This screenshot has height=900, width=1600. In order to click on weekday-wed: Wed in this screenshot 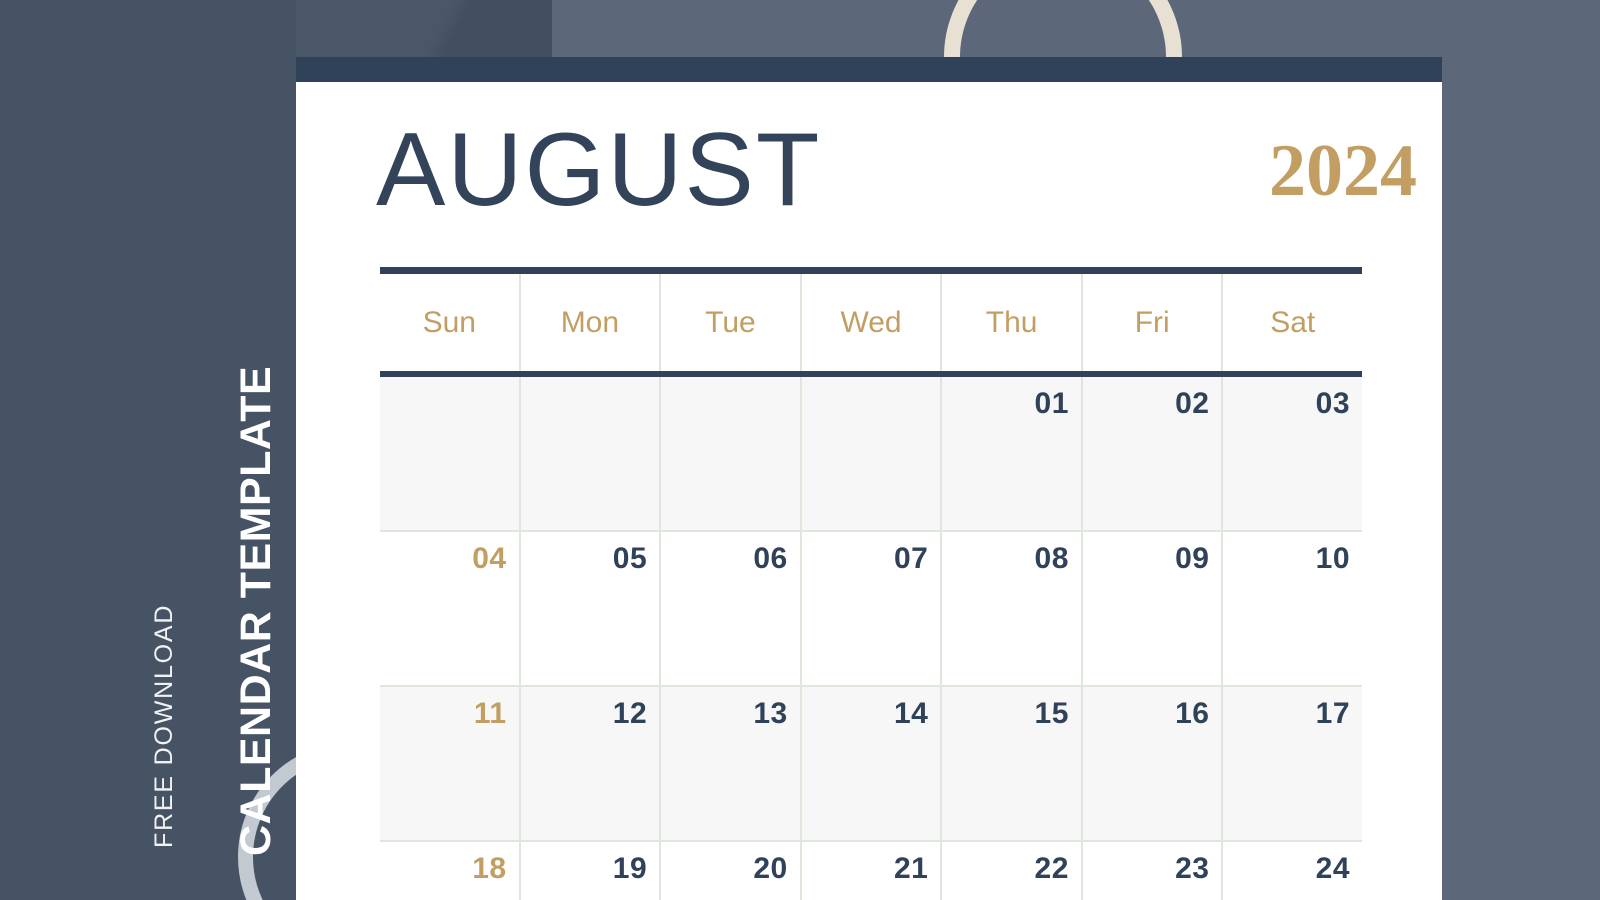, I will do `click(872, 322)`.